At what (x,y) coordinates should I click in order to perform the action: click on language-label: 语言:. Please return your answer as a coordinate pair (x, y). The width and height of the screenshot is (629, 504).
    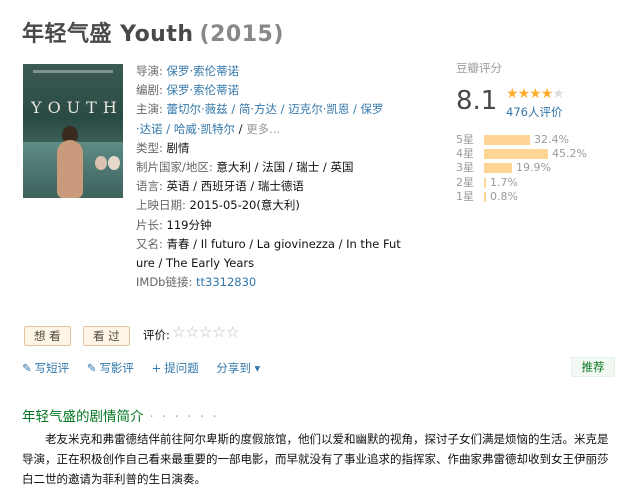
    Looking at the image, I should click on (149, 186).